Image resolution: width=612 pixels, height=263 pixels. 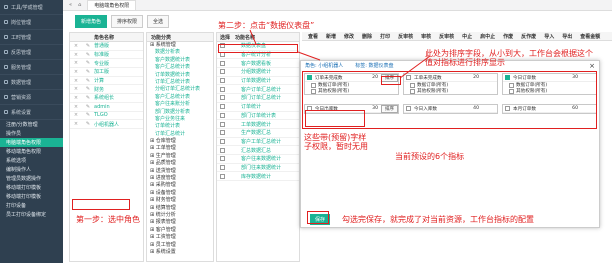 What do you see at coordinates (309, 56) in the screenshot?
I see `arrow-to-dialog` at bounding box center [309, 56].